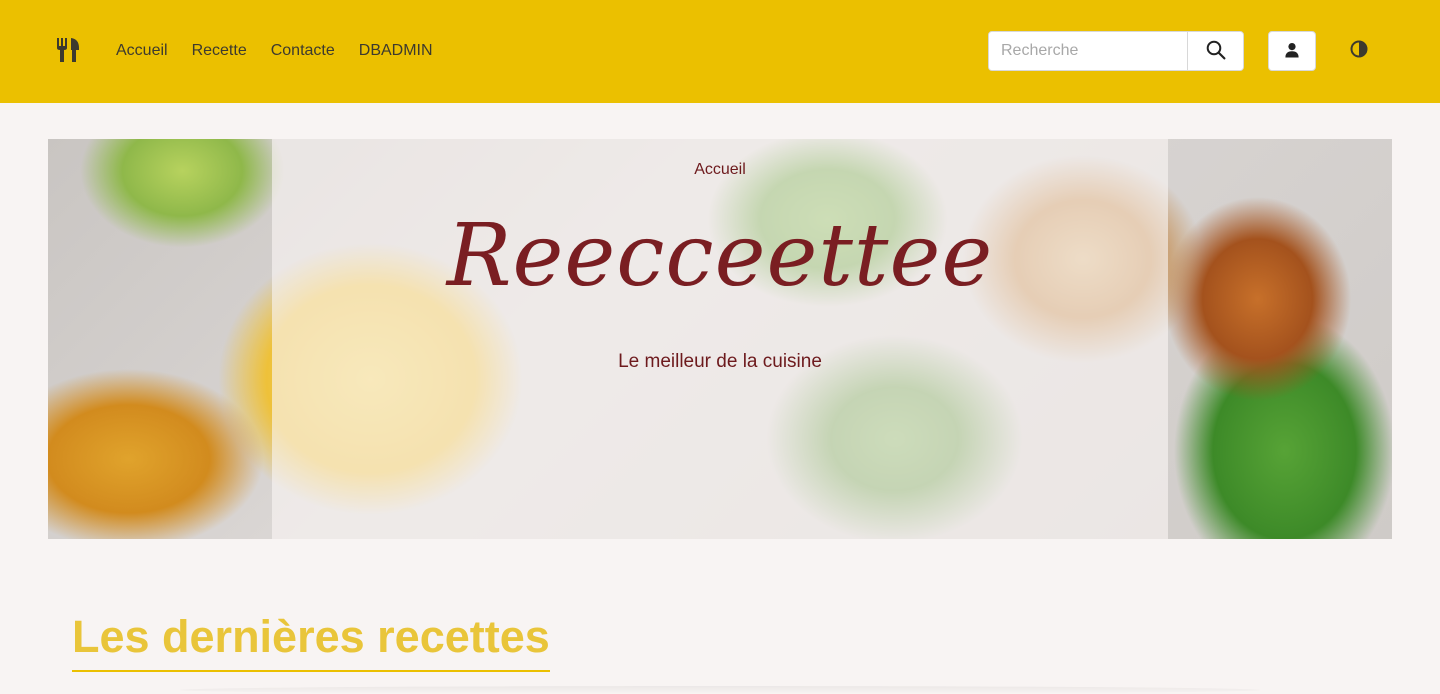  I want to click on nav-link-accueil: Accueil, so click(142, 51).